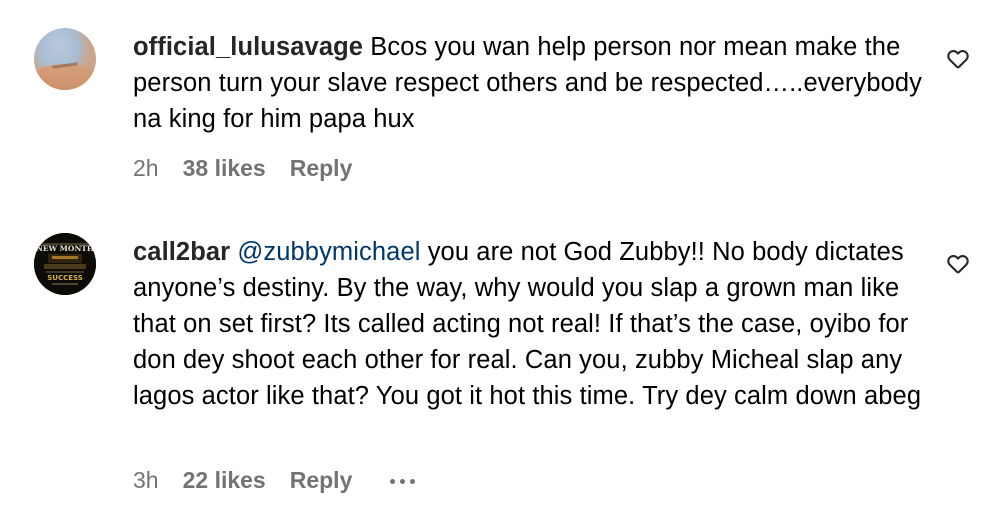  What do you see at coordinates (146, 480) in the screenshot?
I see `comment-timestamp: 3h` at bounding box center [146, 480].